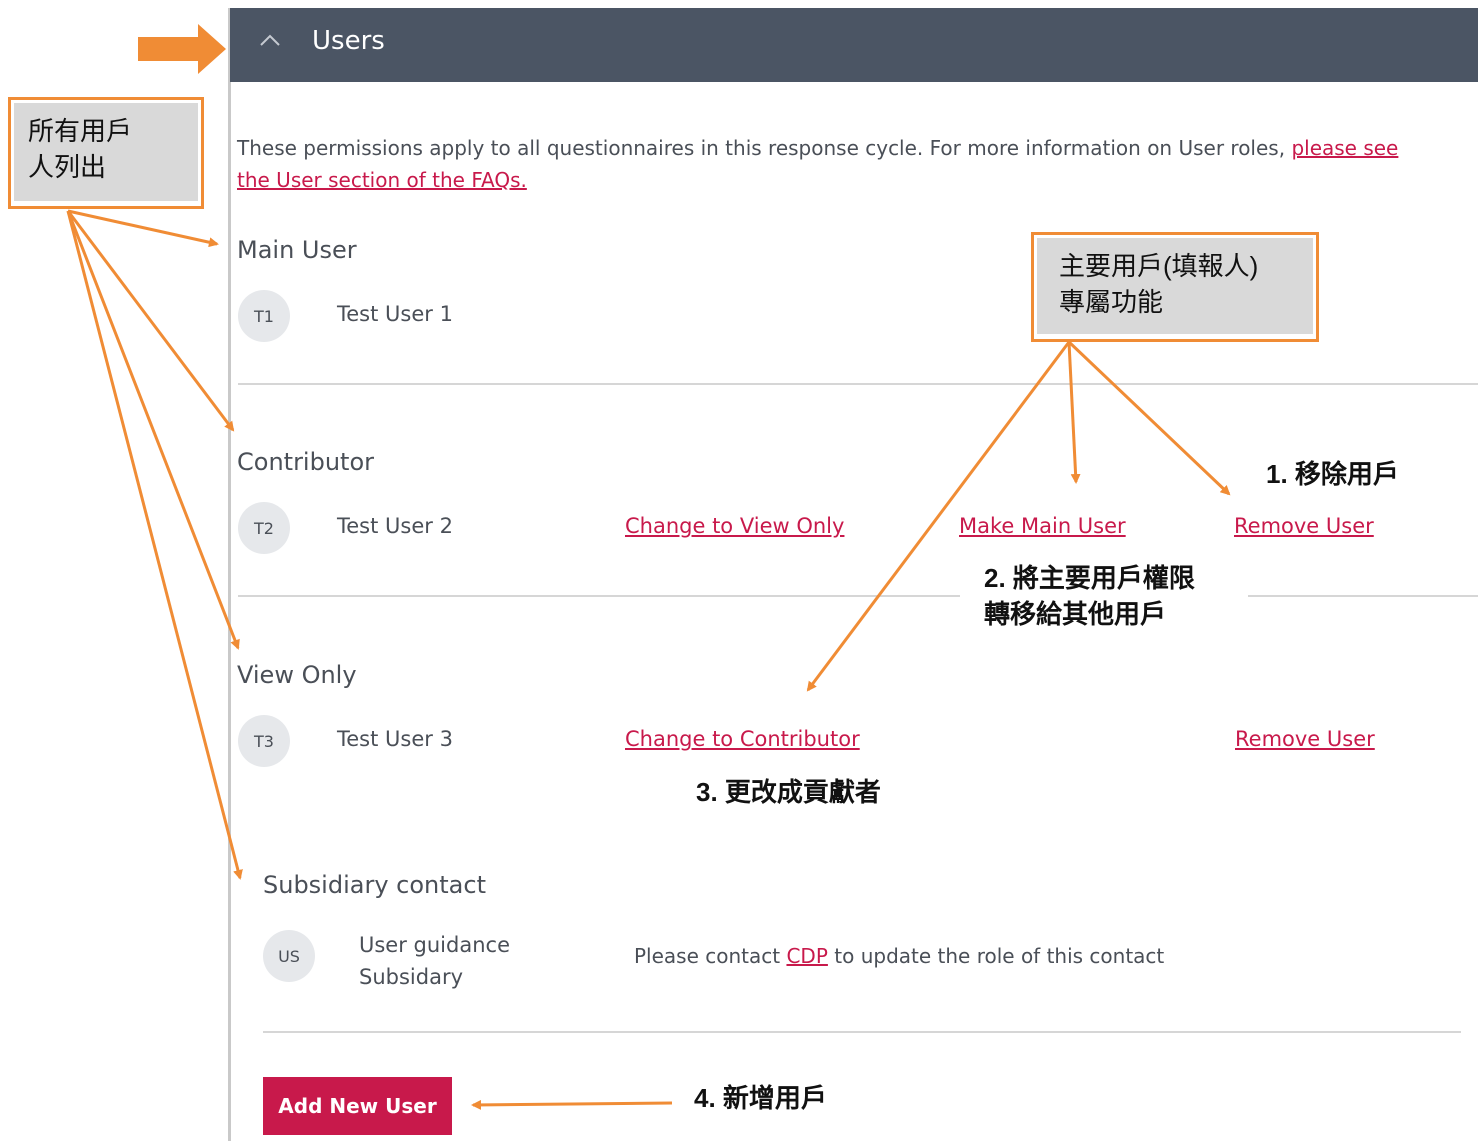  I want to click on arrow-to-view-only, so click(153, 430).